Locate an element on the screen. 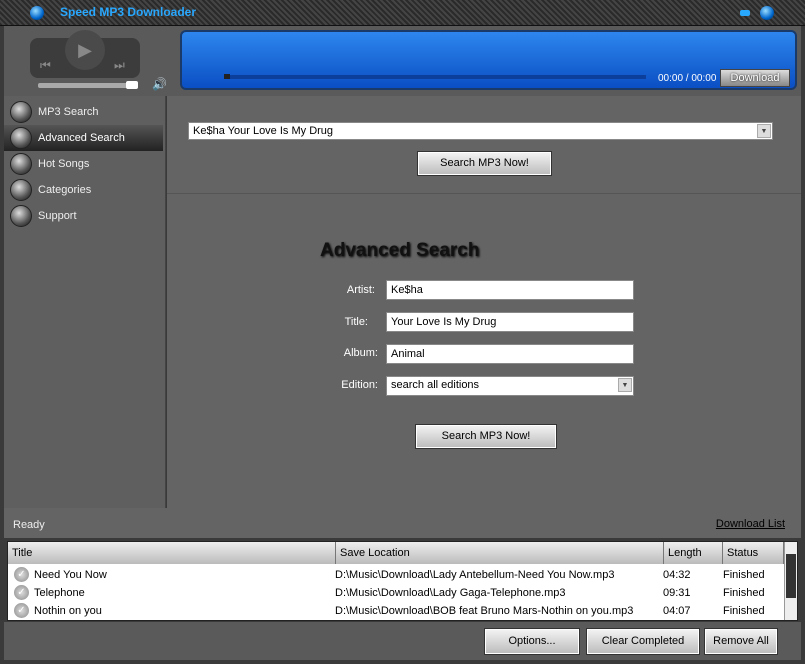 Image resolution: width=805 pixels, height=664 pixels. row-length: 04:07 is located at coordinates (677, 611).